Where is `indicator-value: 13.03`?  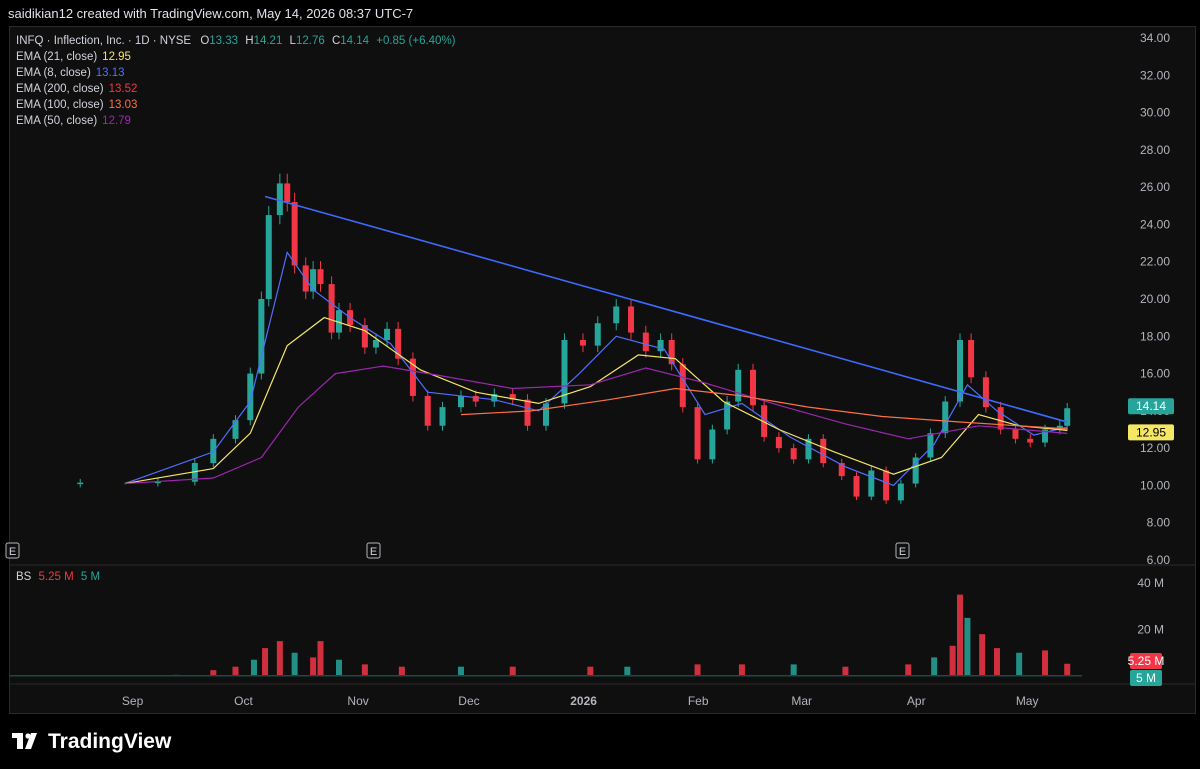
indicator-value: 13.03 is located at coordinates (123, 105).